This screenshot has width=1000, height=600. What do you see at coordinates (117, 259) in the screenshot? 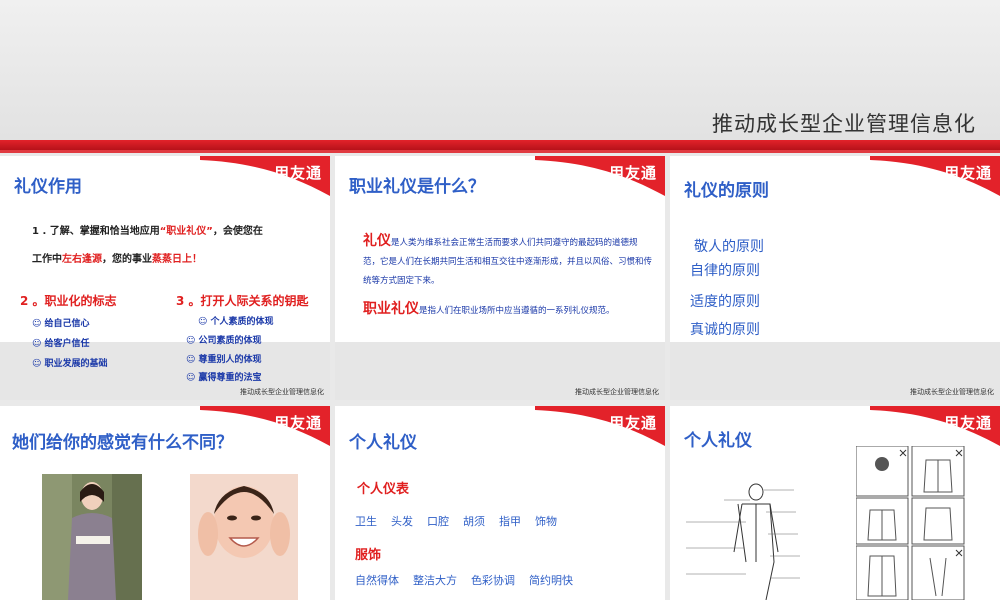
I see `paragraph-line-2: 工作中左右逢源，您的事业蒸蒸日上！` at bounding box center [117, 259].